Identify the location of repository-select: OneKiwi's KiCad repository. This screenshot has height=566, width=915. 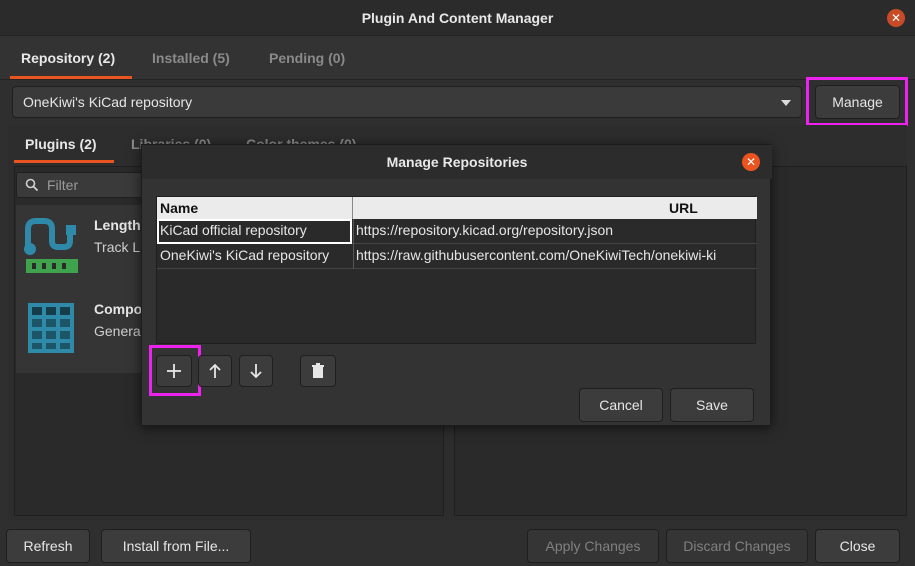
(407, 102).